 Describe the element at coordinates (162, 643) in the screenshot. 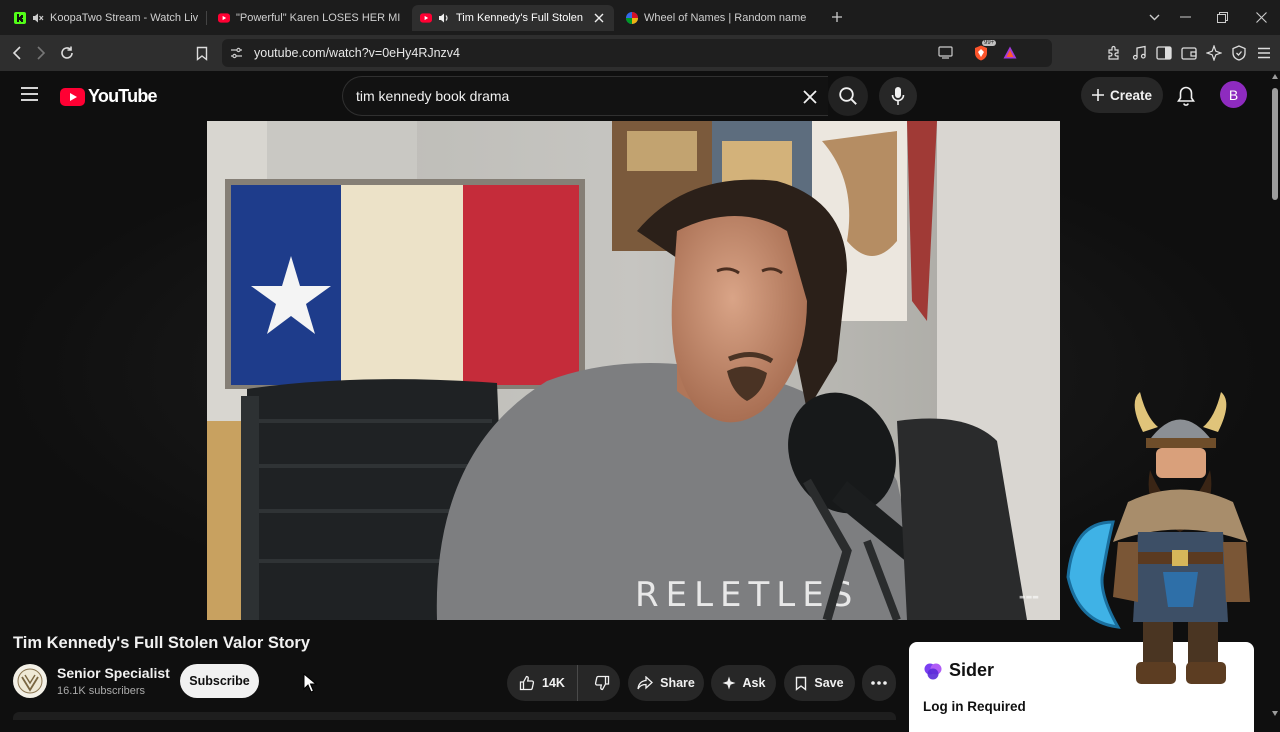

I see `video-title: Tim Kennedy's Full Stolen Valor Story` at that location.